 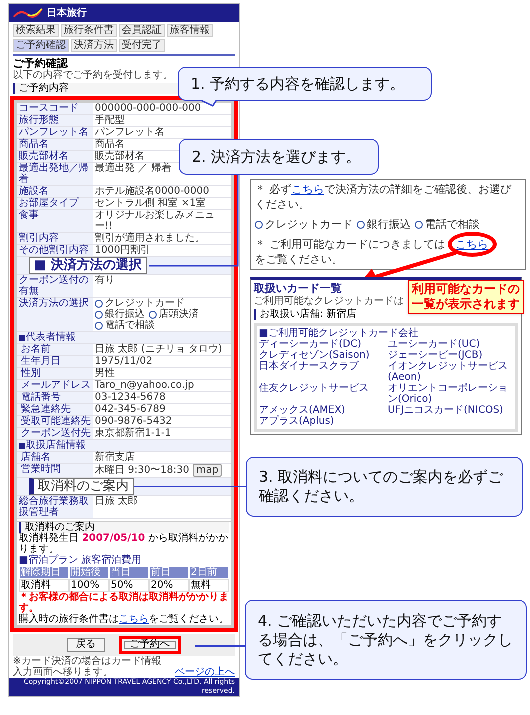 I want to click on page-title: ご予約確認, so click(x=41, y=63).